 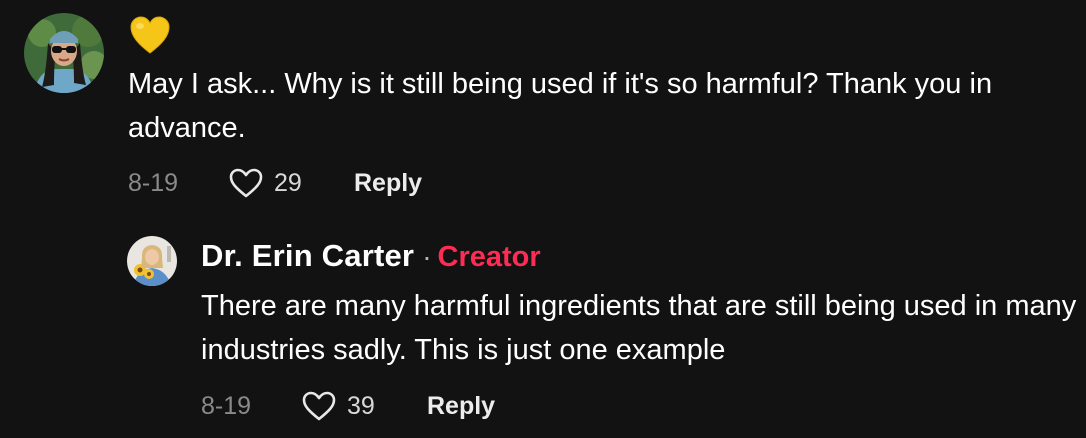 I want to click on creator-avatar, so click(x=152, y=261).